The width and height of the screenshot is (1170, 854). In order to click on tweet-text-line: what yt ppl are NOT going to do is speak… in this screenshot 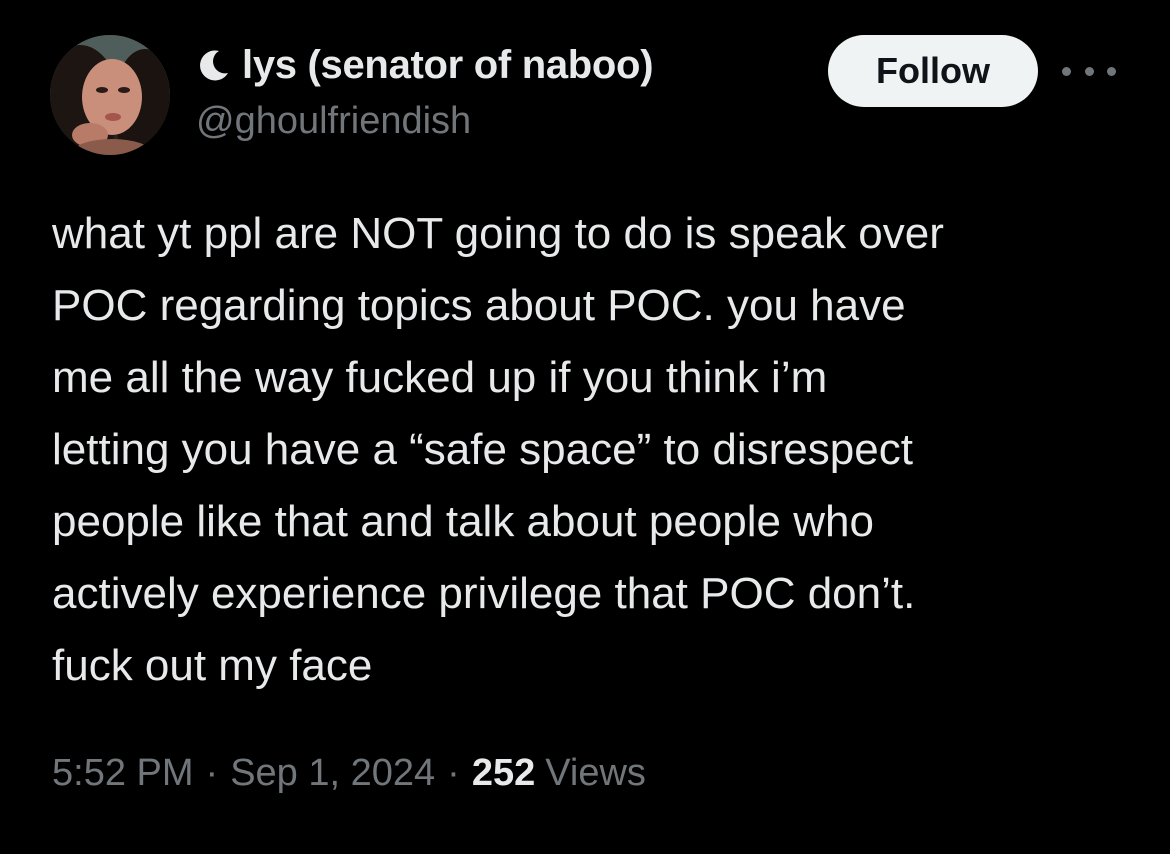, I will do `click(498, 233)`.